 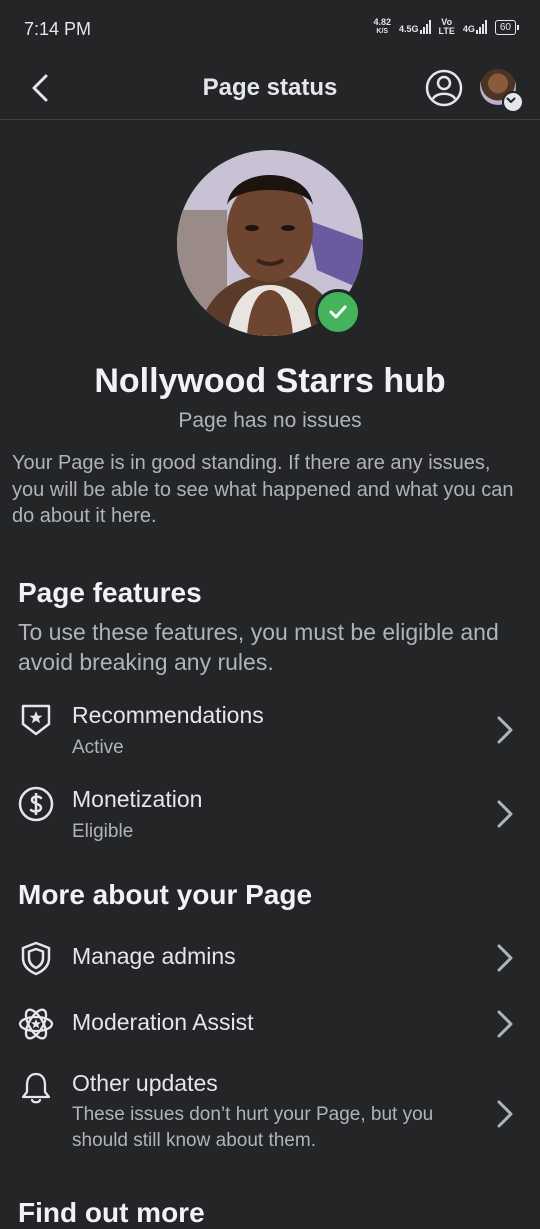 What do you see at coordinates (36, 1024) in the screenshot?
I see `atom-icon` at bounding box center [36, 1024].